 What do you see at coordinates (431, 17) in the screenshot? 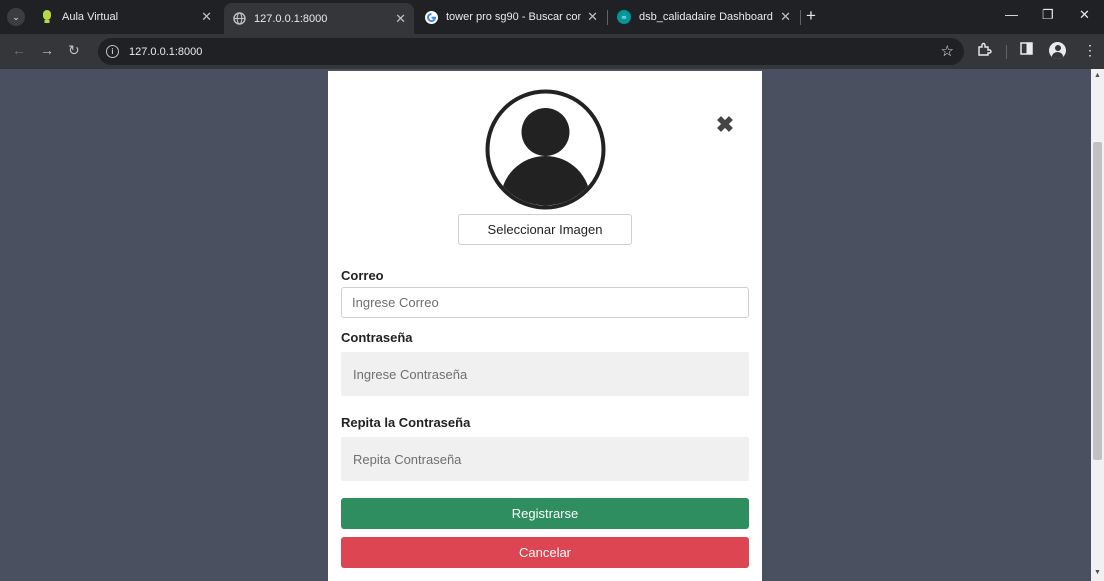
I see `google-icon` at bounding box center [431, 17].